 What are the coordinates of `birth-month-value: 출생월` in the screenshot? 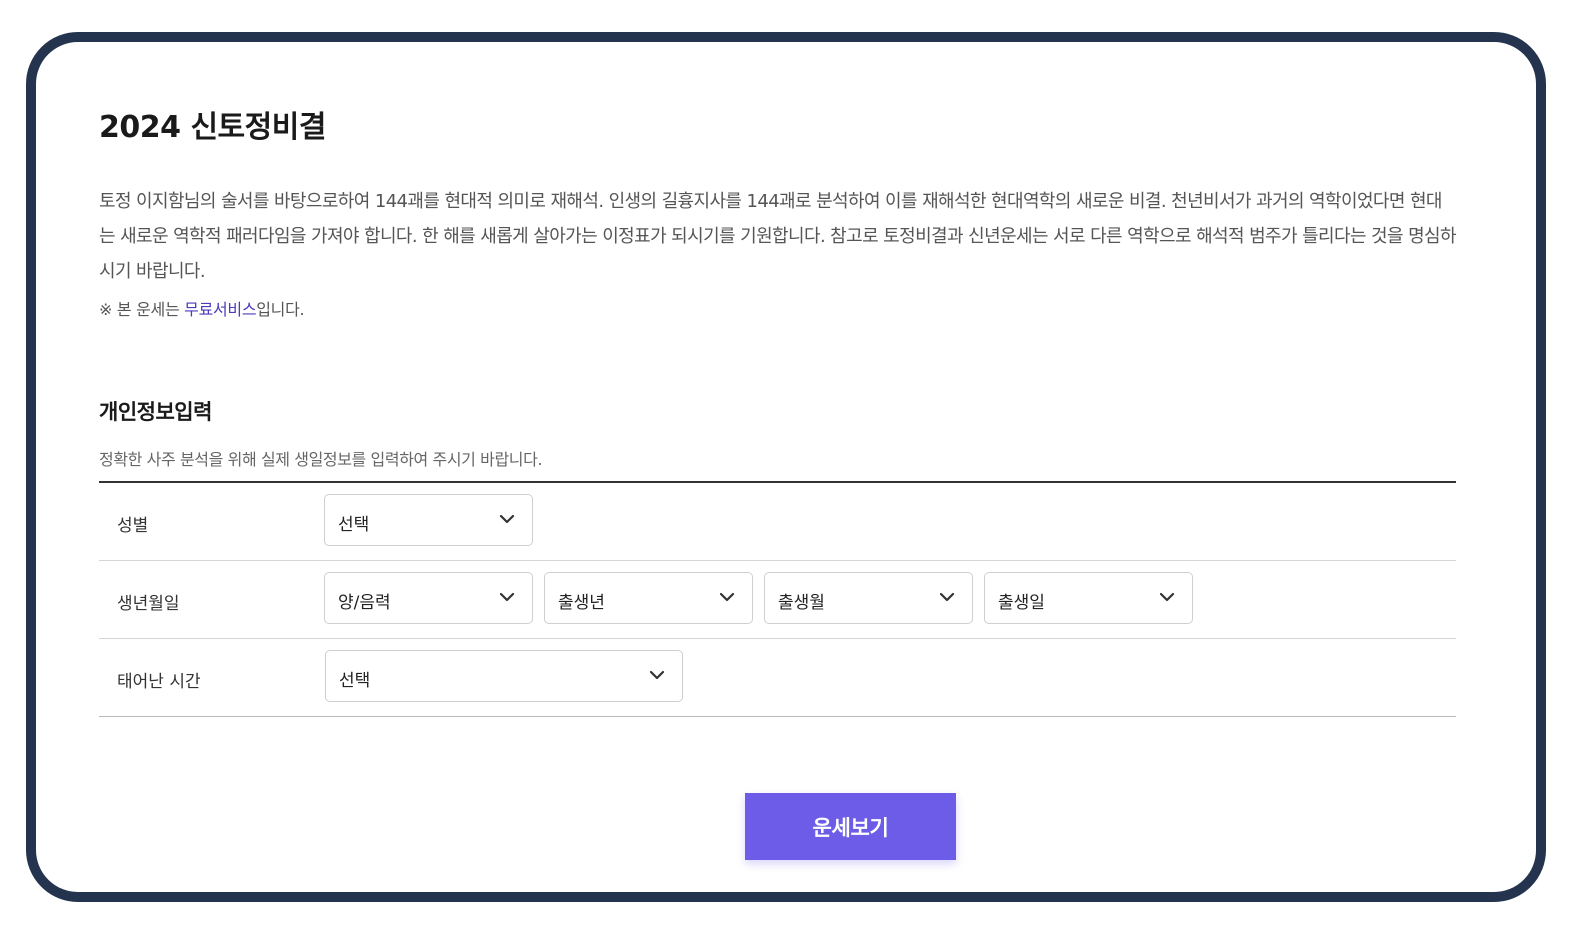 It's located at (801, 603).